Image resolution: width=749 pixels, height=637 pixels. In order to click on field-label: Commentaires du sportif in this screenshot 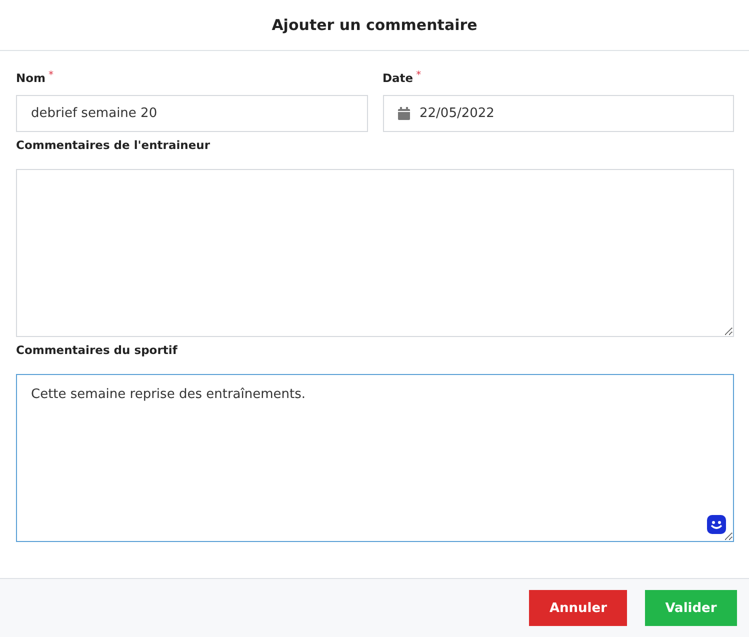, I will do `click(97, 350)`.